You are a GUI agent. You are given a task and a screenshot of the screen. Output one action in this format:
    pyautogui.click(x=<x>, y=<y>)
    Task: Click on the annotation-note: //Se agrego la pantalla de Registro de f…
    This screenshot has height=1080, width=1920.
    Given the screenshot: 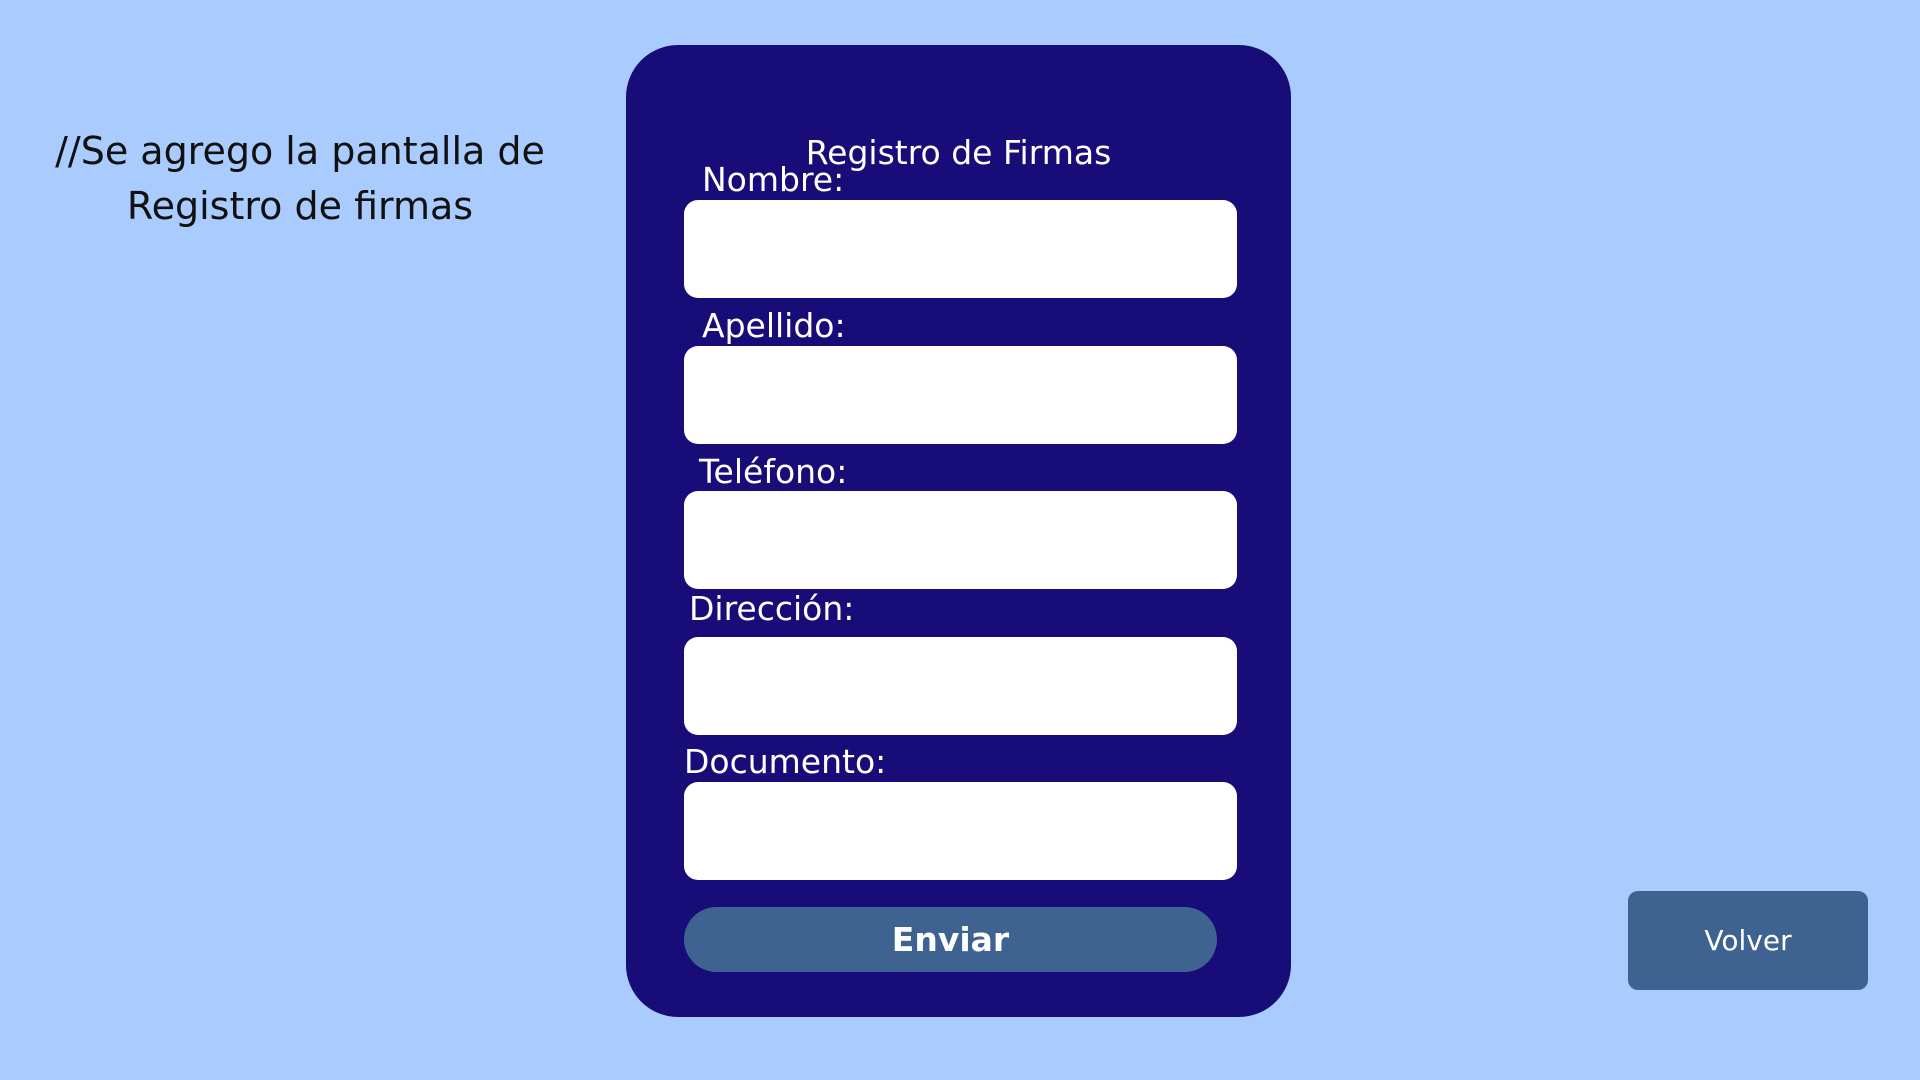 What is the action you would take?
    pyautogui.click(x=300, y=179)
    